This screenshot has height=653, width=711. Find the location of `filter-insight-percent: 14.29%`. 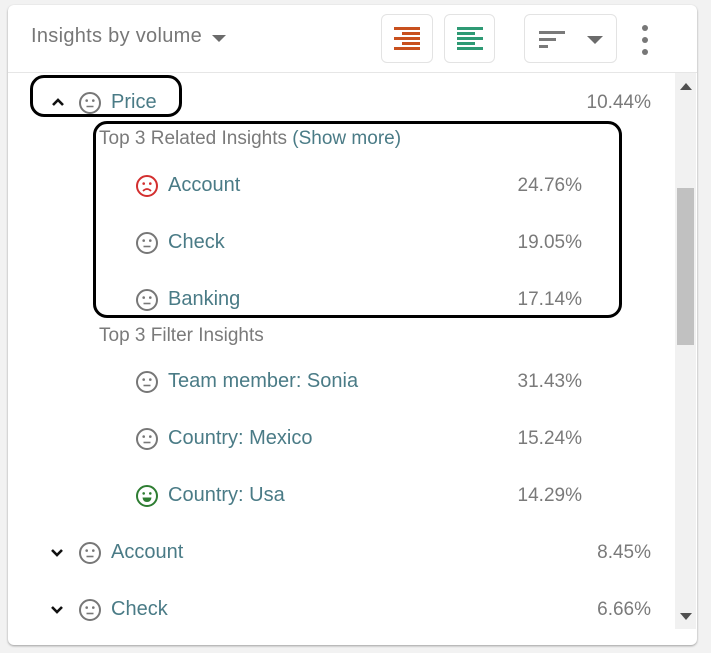

filter-insight-percent: 14.29% is located at coordinates (549, 495).